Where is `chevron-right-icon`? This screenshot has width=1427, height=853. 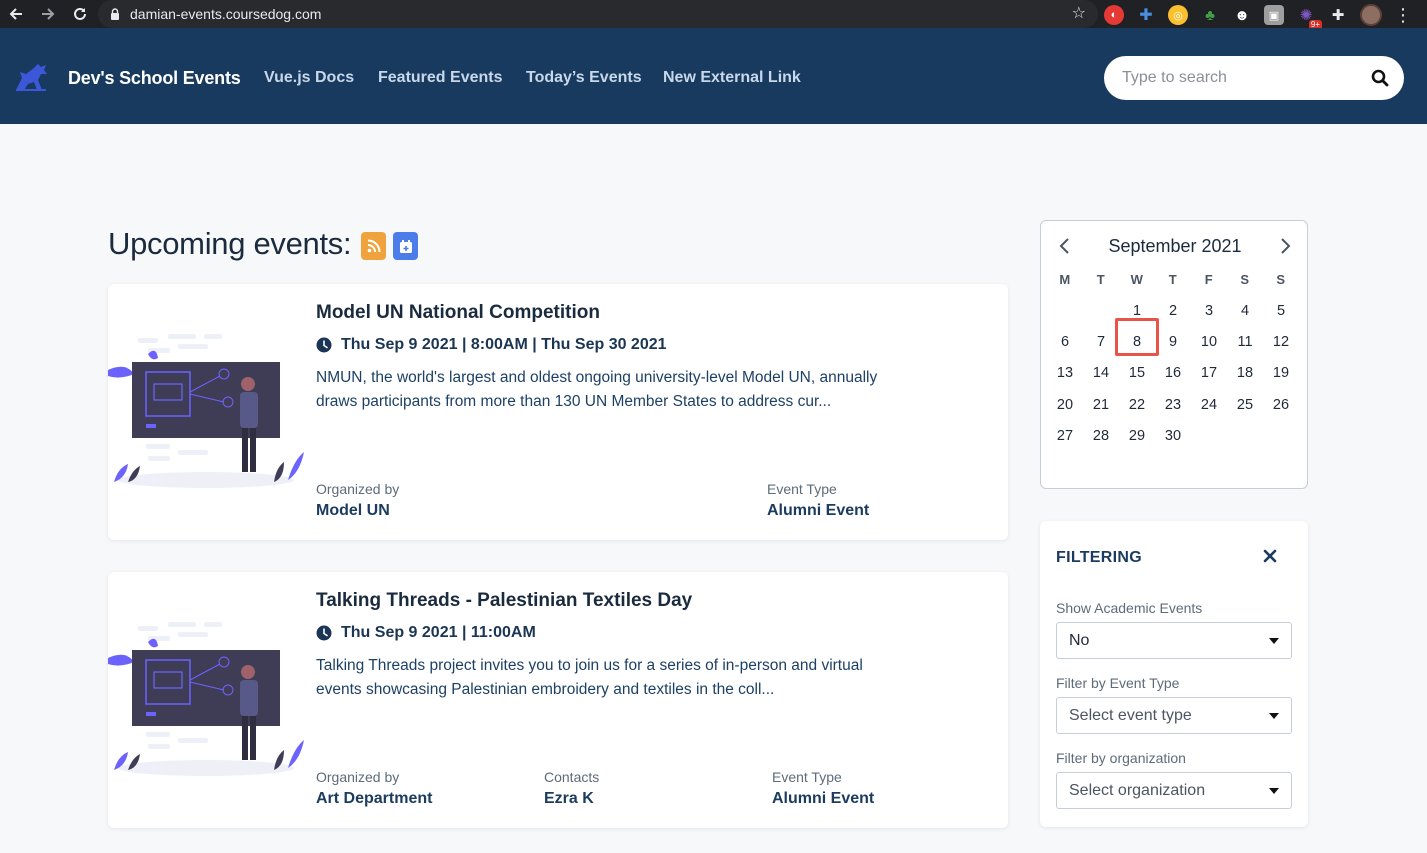 chevron-right-icon is located at coordinates (1285, 246).